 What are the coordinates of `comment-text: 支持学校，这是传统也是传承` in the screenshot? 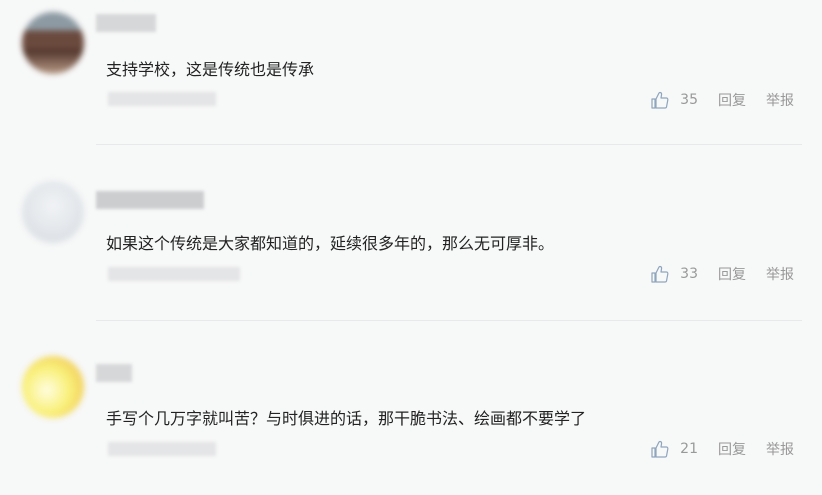 It's located at (210, 69).